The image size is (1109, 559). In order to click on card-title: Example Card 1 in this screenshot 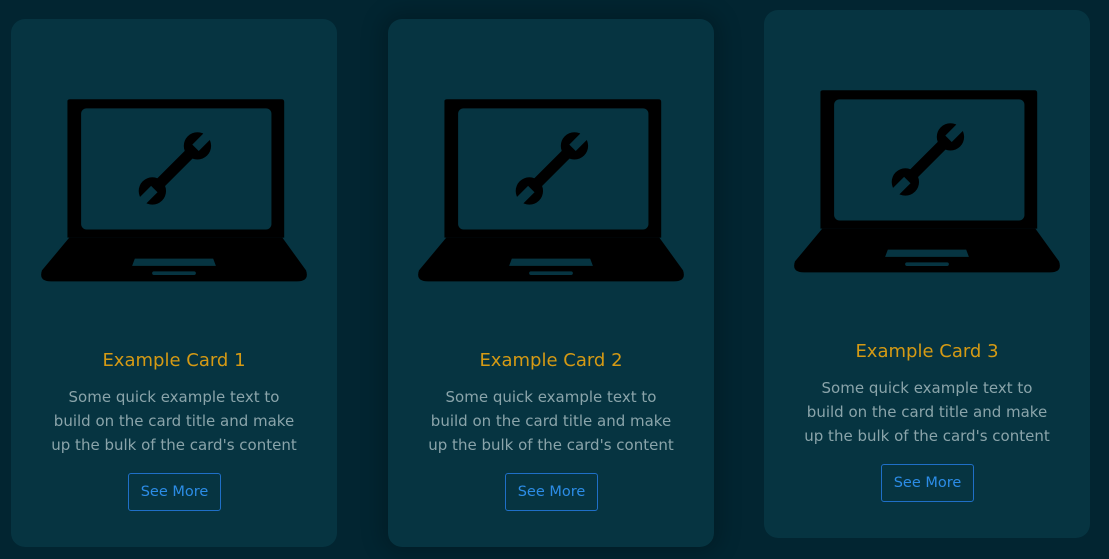, I will do `click(174, 360)`.